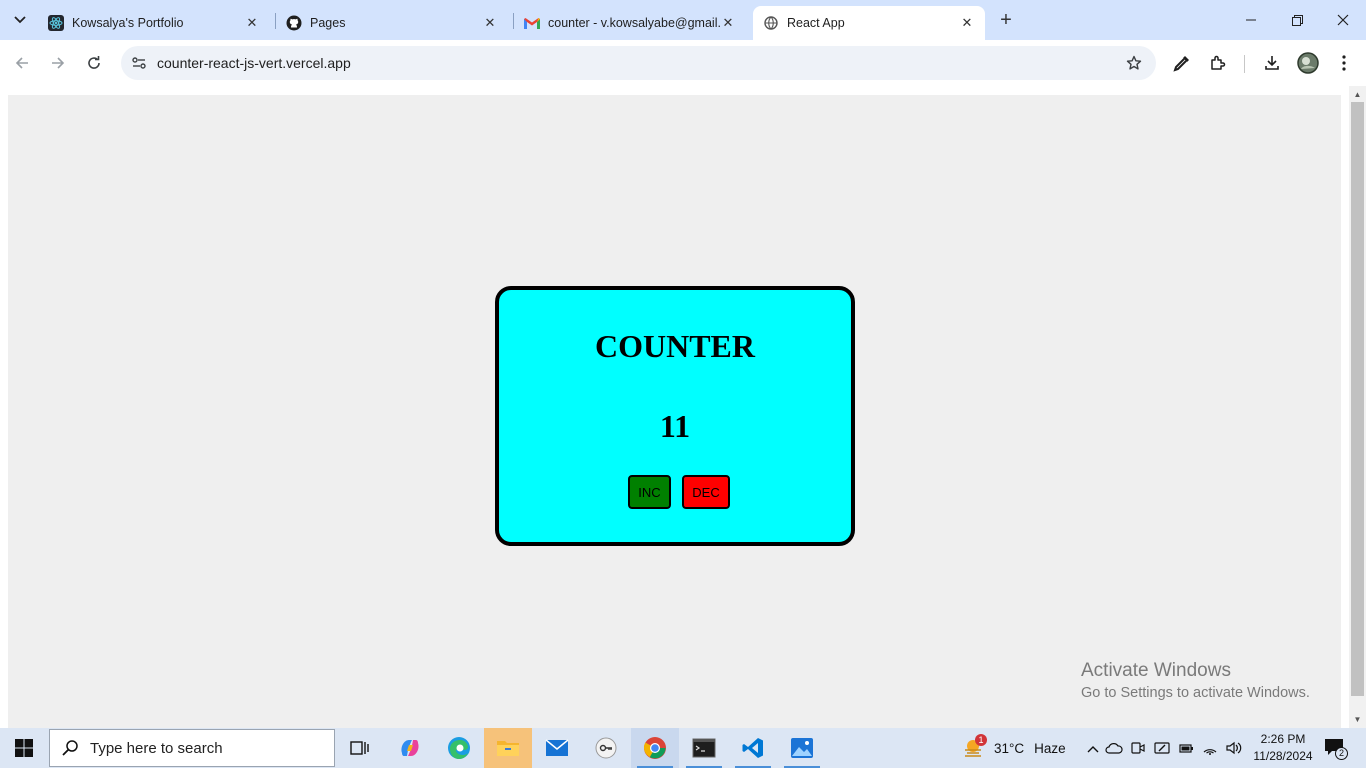  I want to click on arrow-right-icon, so click(58, 63).